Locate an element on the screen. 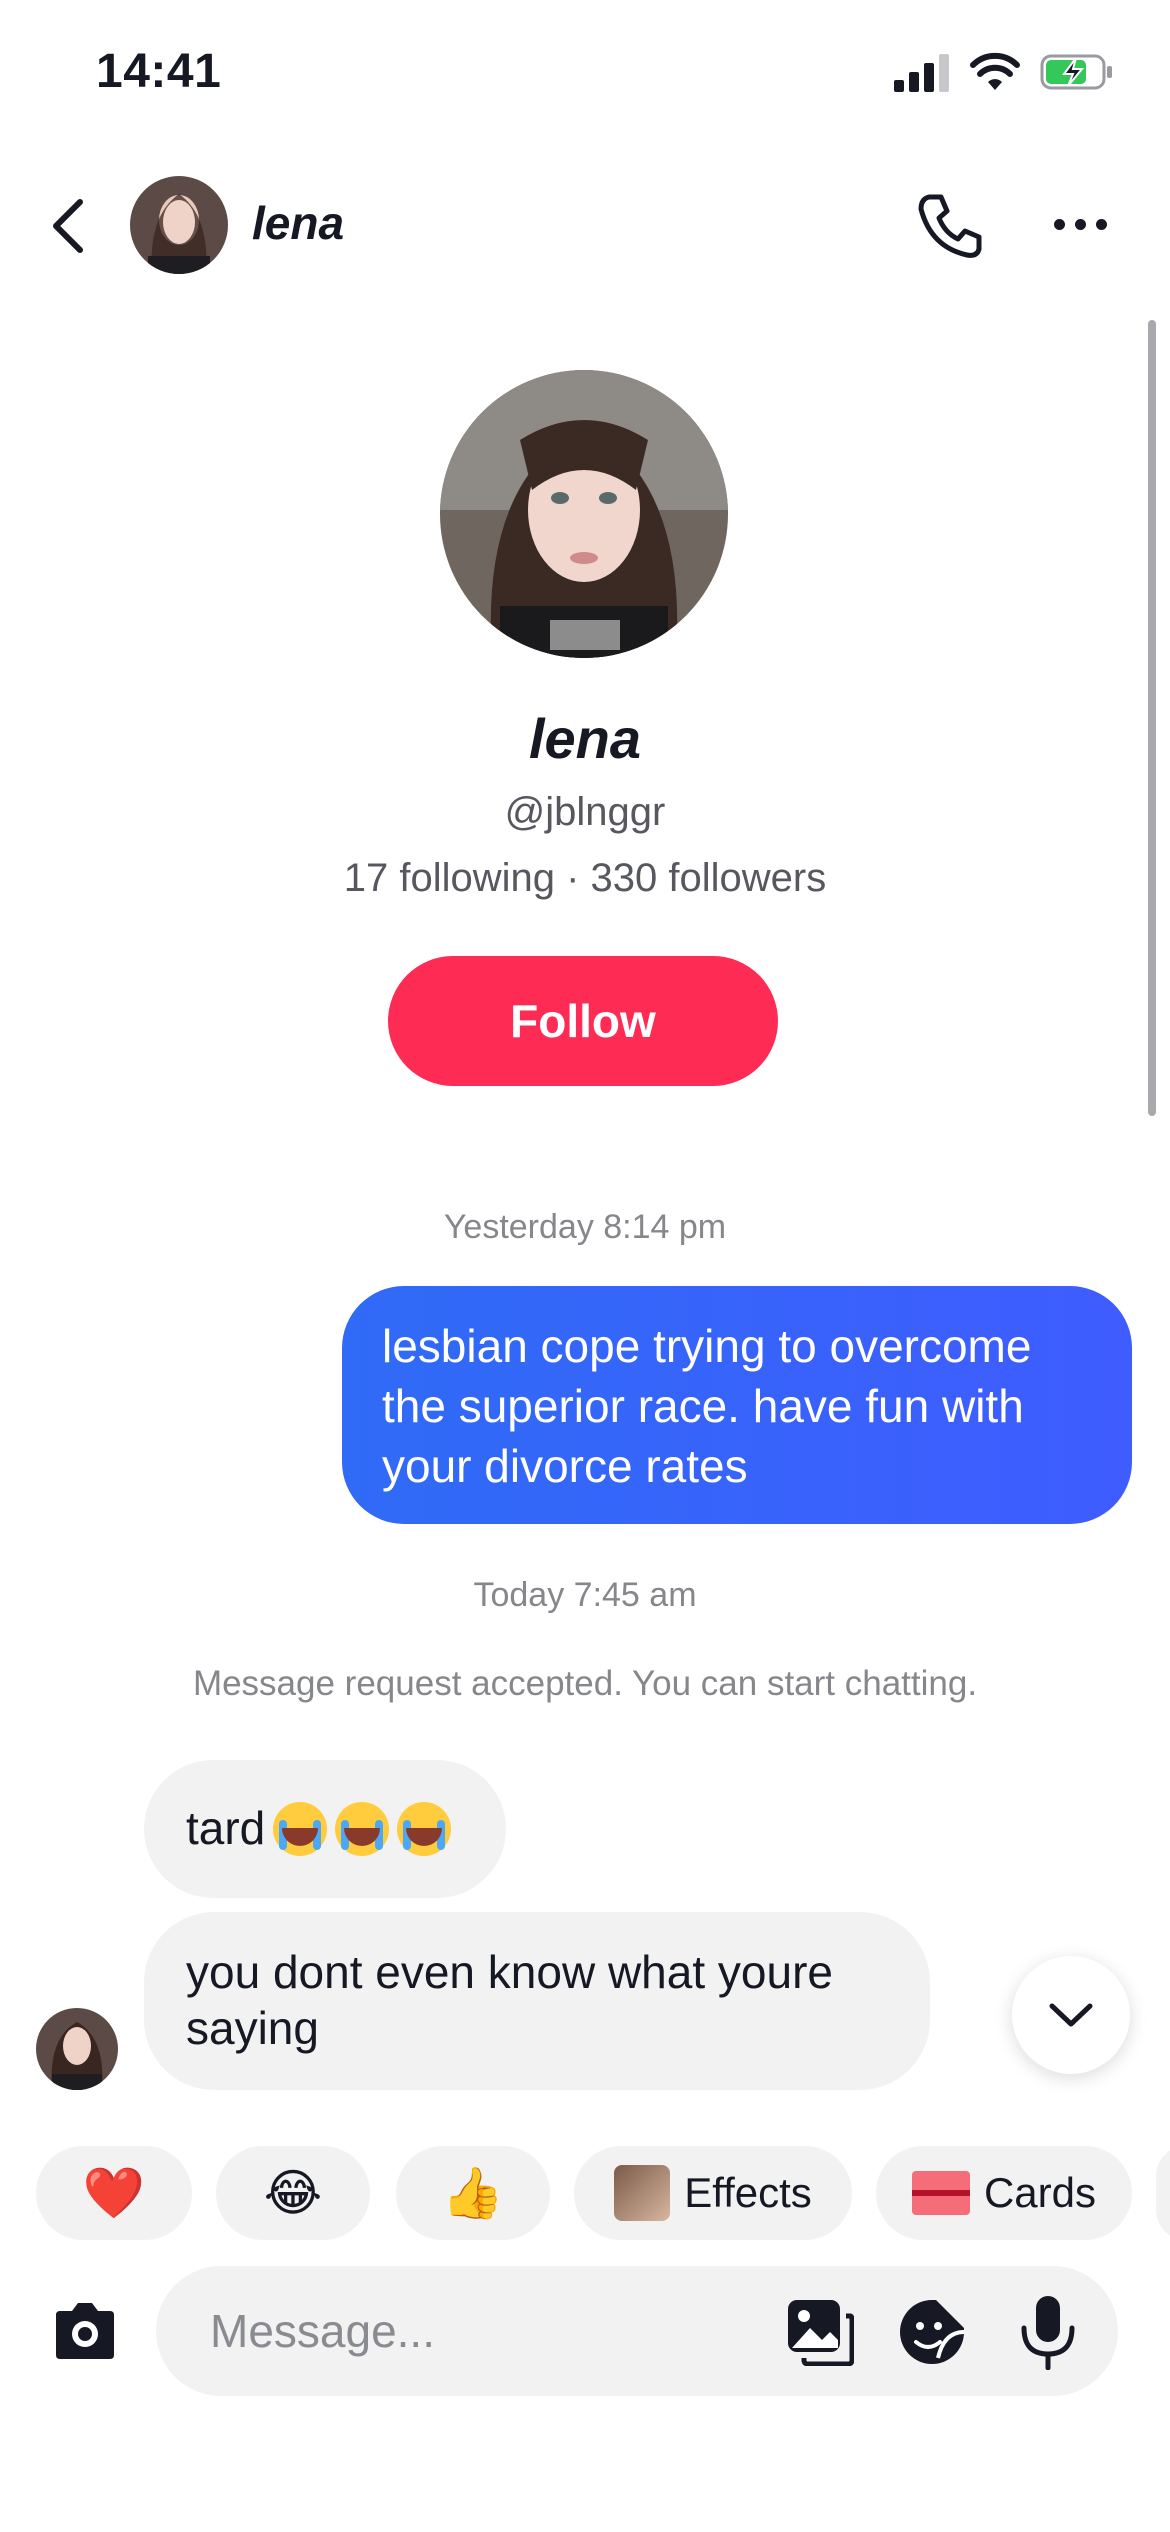  header-name: lena is located at coordinates (298, 223).